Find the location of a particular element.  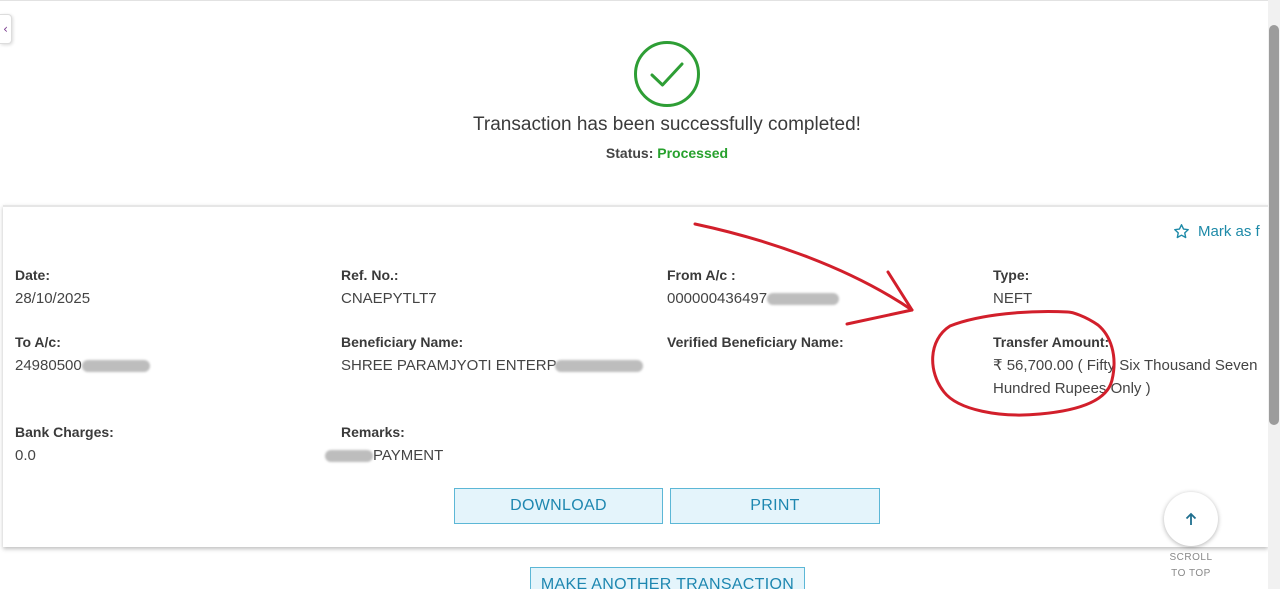

beneficiary-row: SHREE PARAMJYOTI ENTERP is located at coordinates (492, 365).